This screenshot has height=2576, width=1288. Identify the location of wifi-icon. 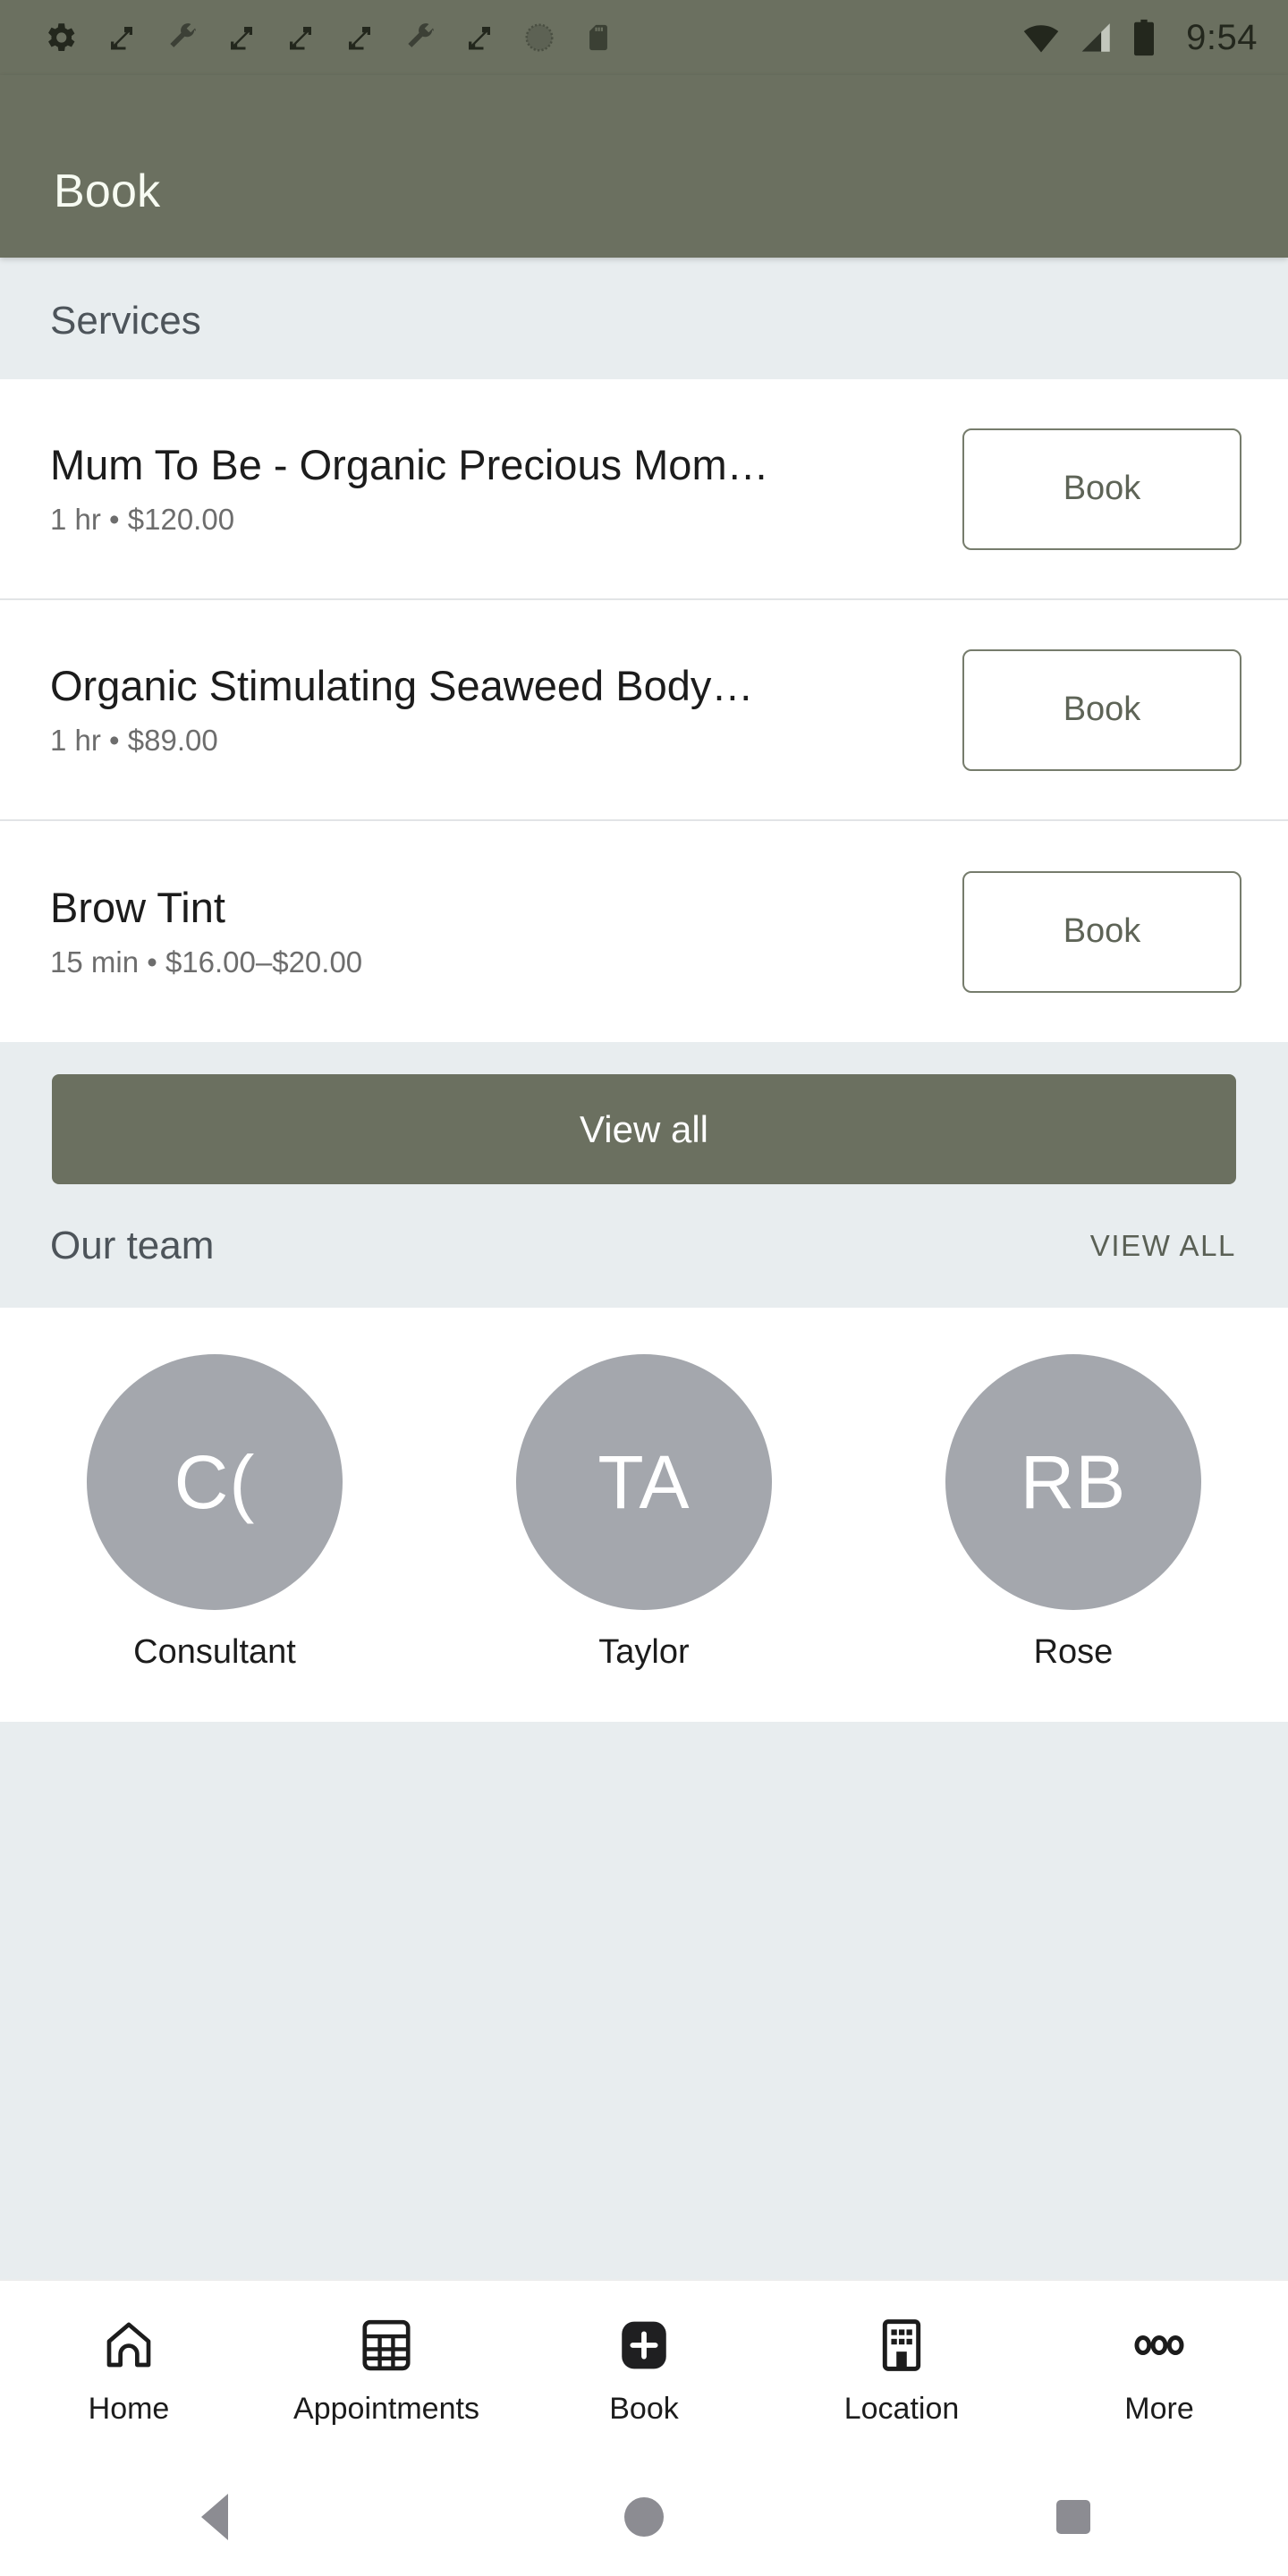
(1041, 39).